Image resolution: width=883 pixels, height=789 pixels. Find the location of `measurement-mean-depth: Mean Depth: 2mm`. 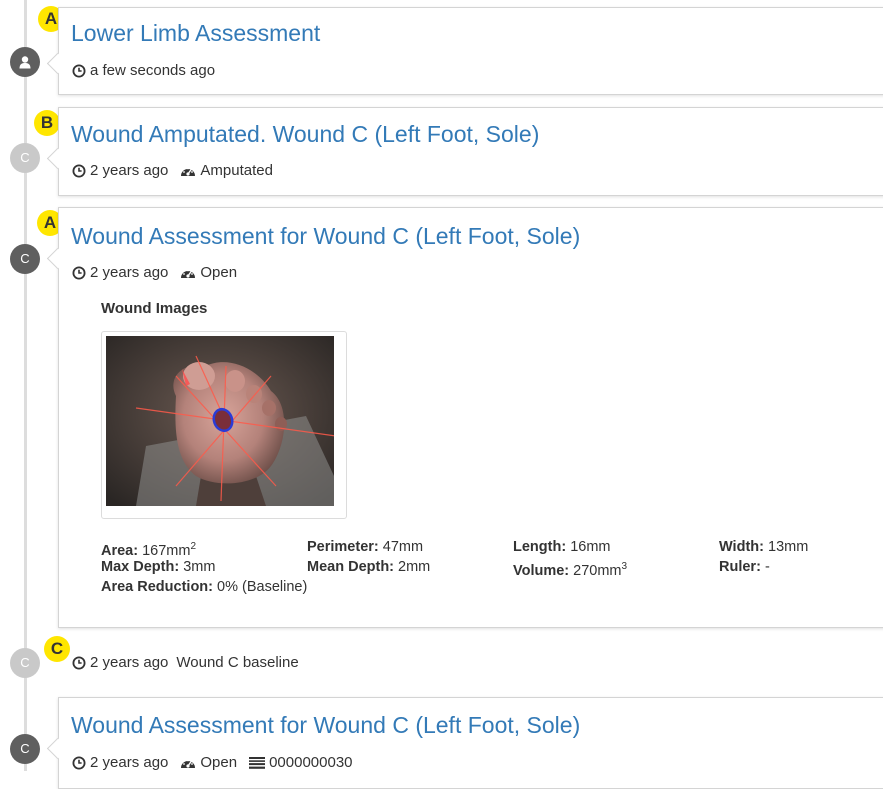

measurement-mean-depth: Mean Depth: 2mm is located at coordinates (369, 567).